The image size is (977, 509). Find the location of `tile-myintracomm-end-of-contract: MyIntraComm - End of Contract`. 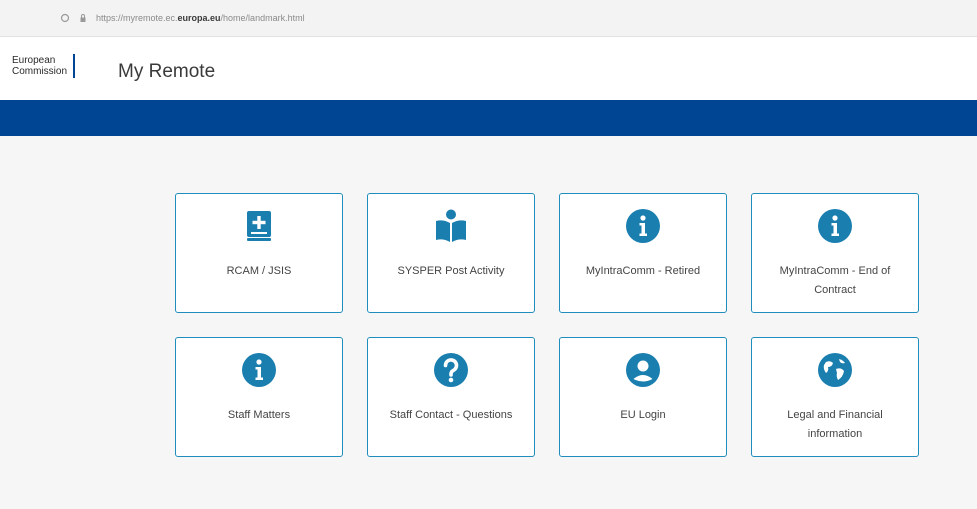

tile-myintracomm-end-of-contract: MyIntraComm - End of Contract is located at coordinates (835, 253).